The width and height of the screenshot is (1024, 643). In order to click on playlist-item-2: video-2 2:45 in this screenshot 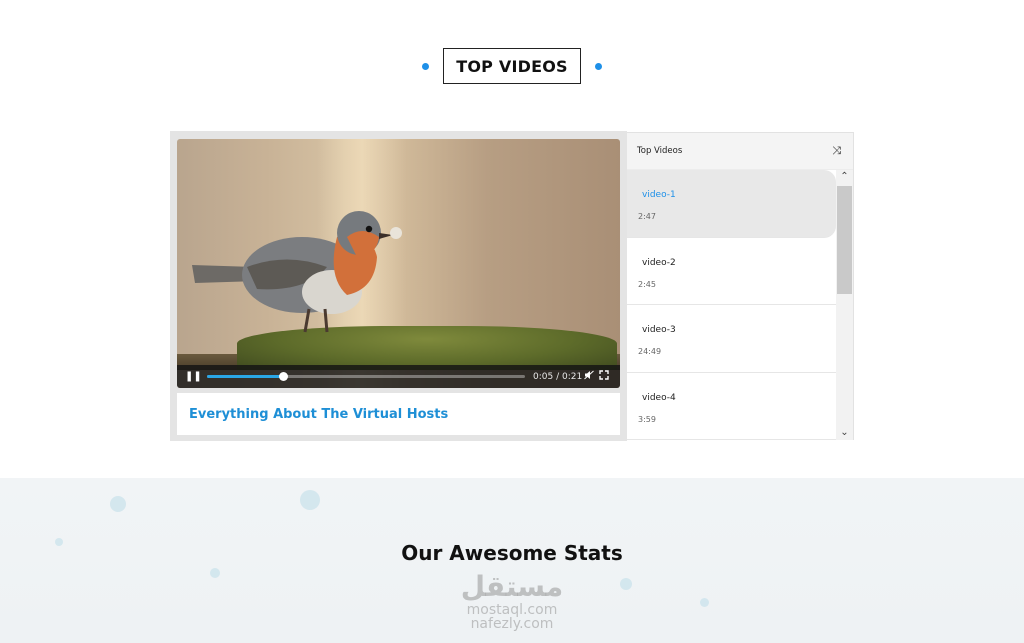, I will do `click(731, 271)`.